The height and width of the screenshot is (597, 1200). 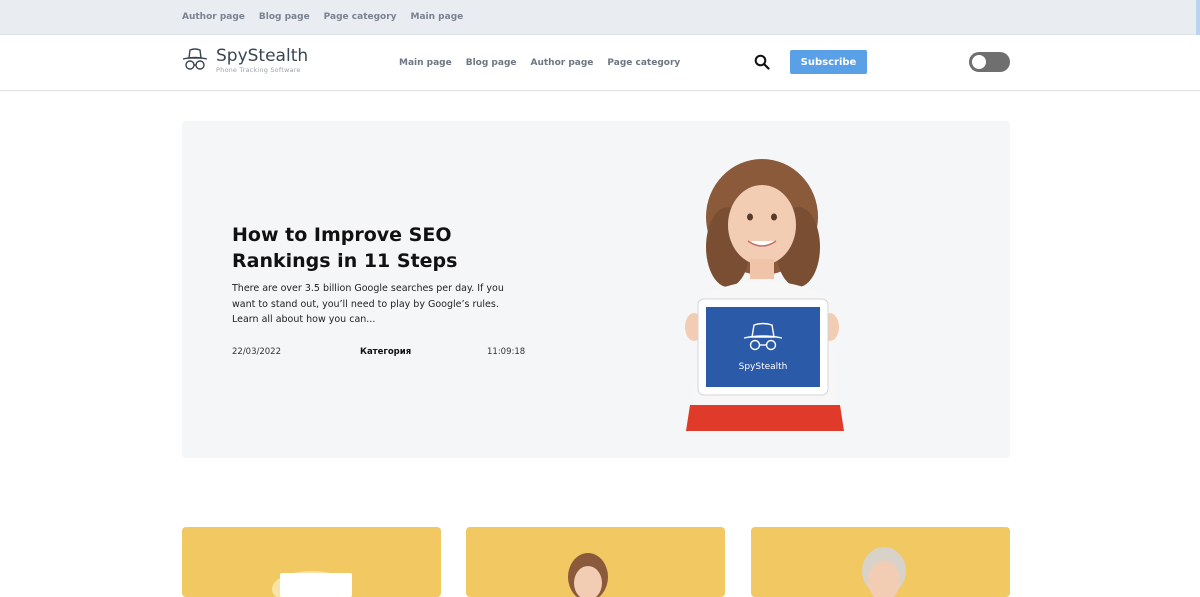 What do you see at coordinates (989, 62) in the screenshot?
I see `theme-toggle` at bounding box center [989, 62].